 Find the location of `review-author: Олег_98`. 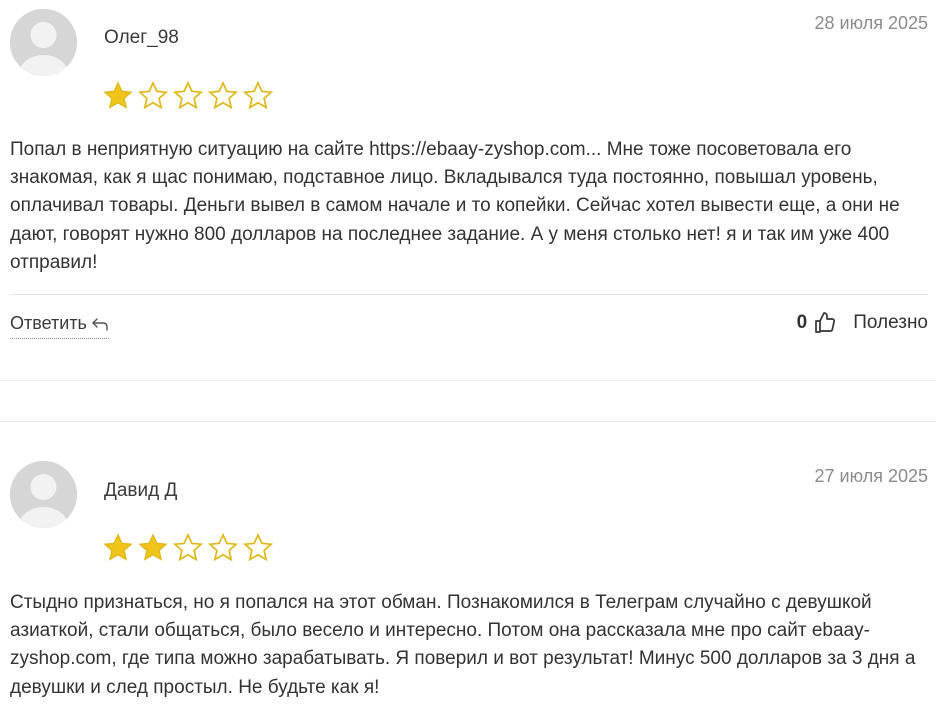

review-author: Олег_98 is located at coordinates (141, 37).